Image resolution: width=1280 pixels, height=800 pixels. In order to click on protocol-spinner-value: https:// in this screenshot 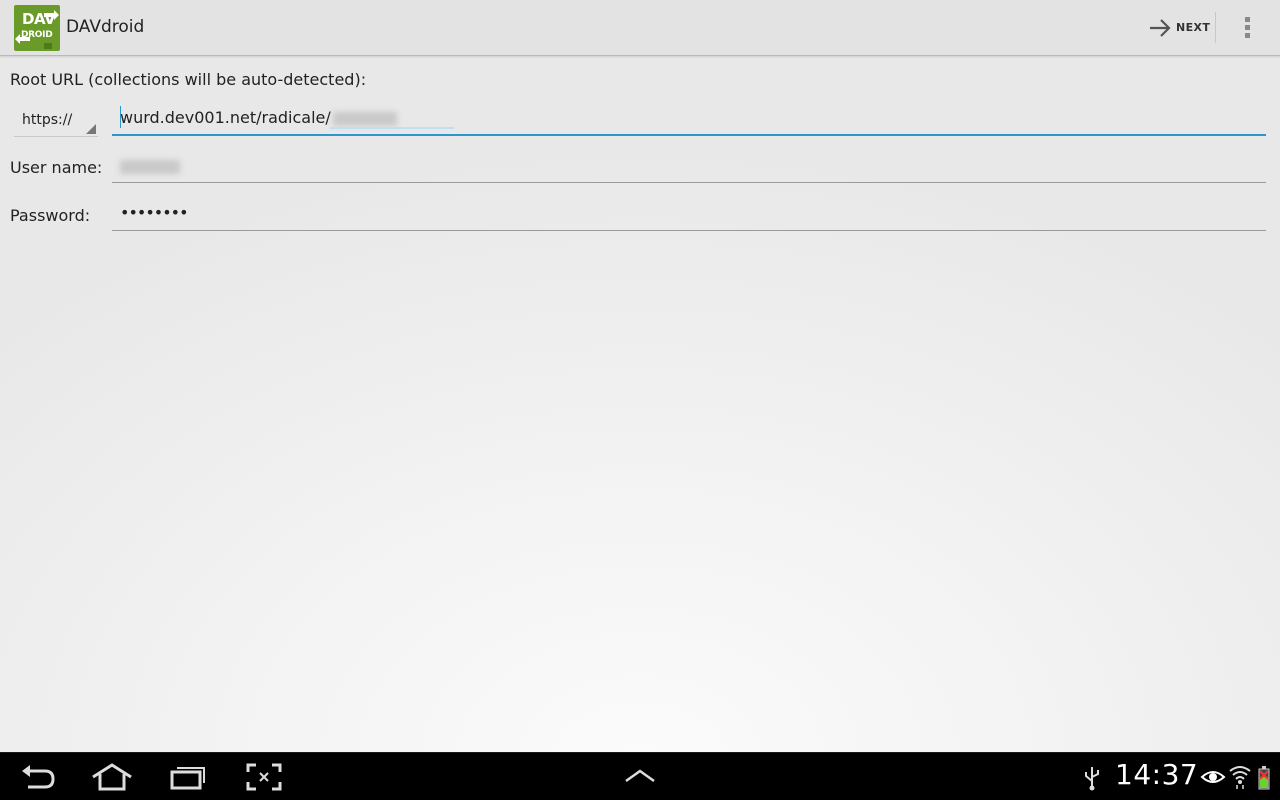, I will do `click(47, 120)`.